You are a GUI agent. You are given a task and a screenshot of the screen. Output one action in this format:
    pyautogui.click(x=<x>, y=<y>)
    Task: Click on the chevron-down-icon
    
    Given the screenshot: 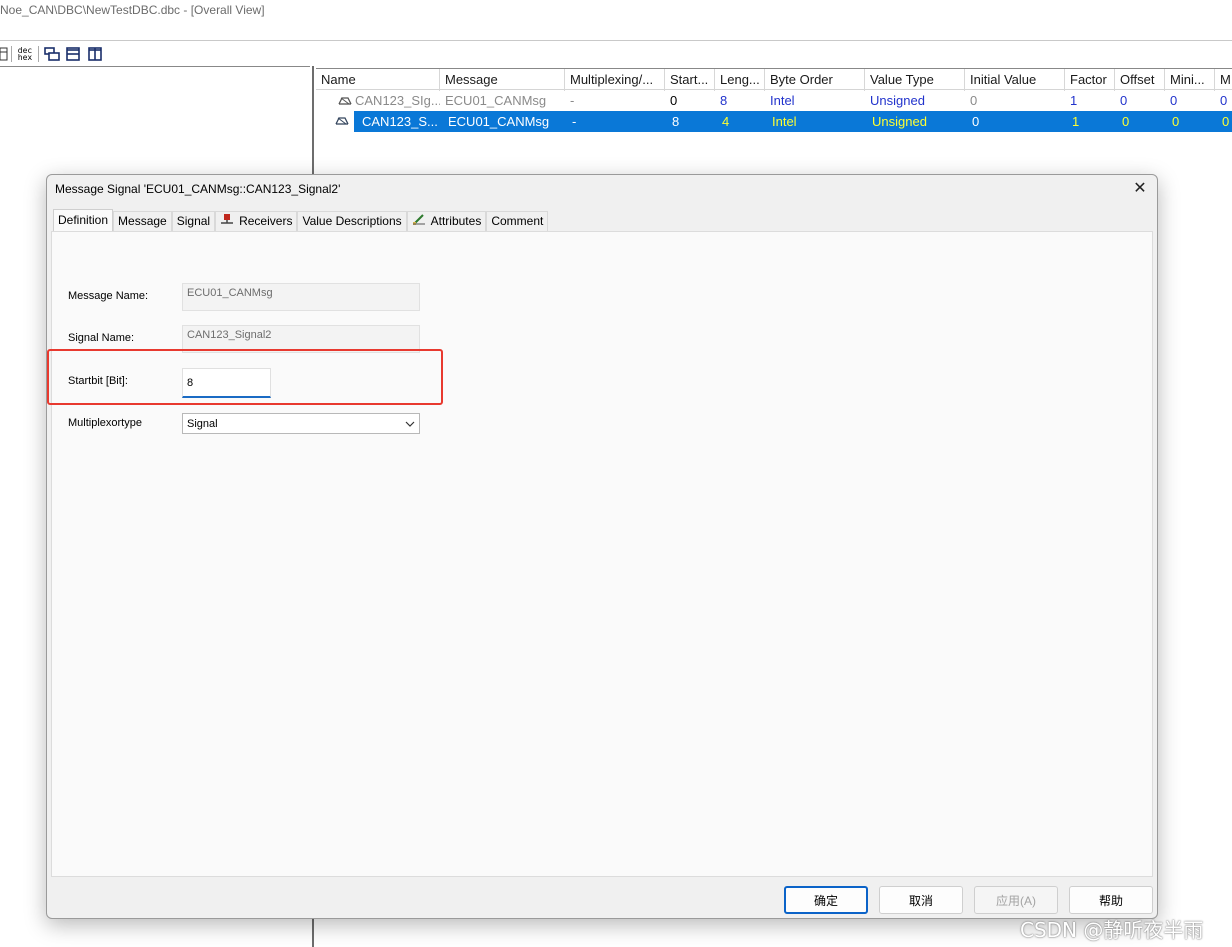 What is the action you would take?
    pyautogui.click(x=410, y=424)
    